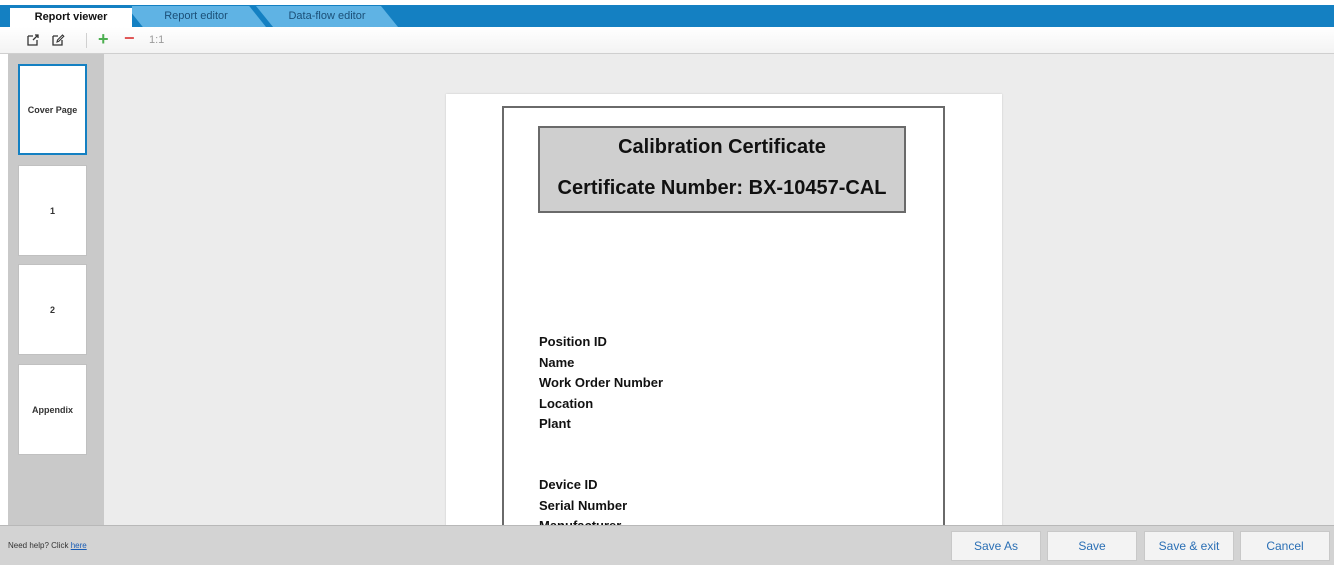  I want to click on certificate-title: Calibration Certificate, so click(722, 147).